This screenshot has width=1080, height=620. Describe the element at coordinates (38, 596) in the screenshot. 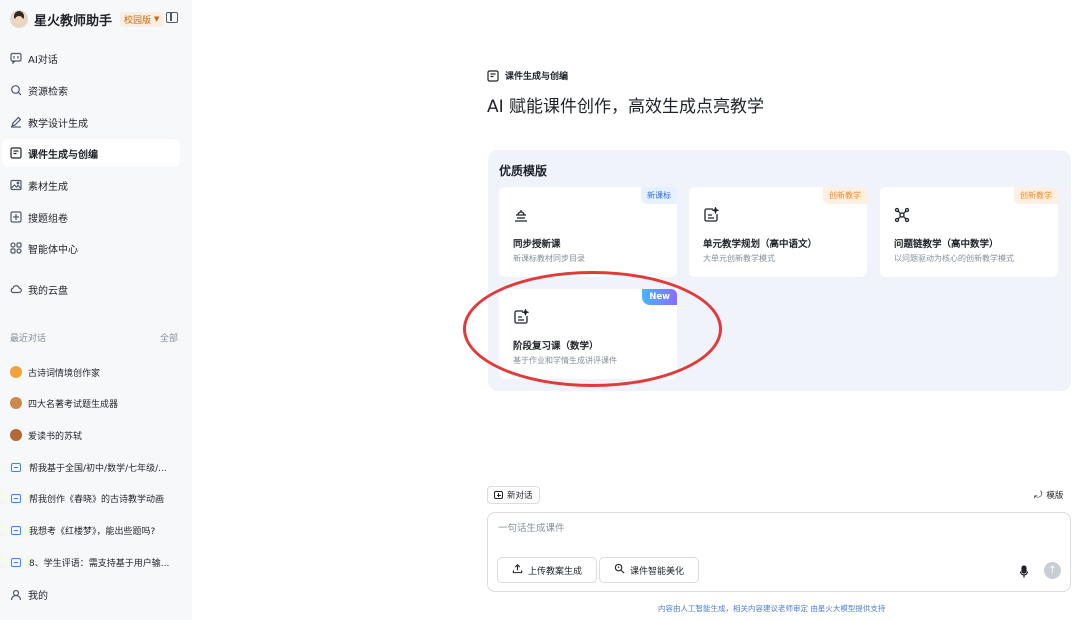

I see `user-label: 我的` at that location.